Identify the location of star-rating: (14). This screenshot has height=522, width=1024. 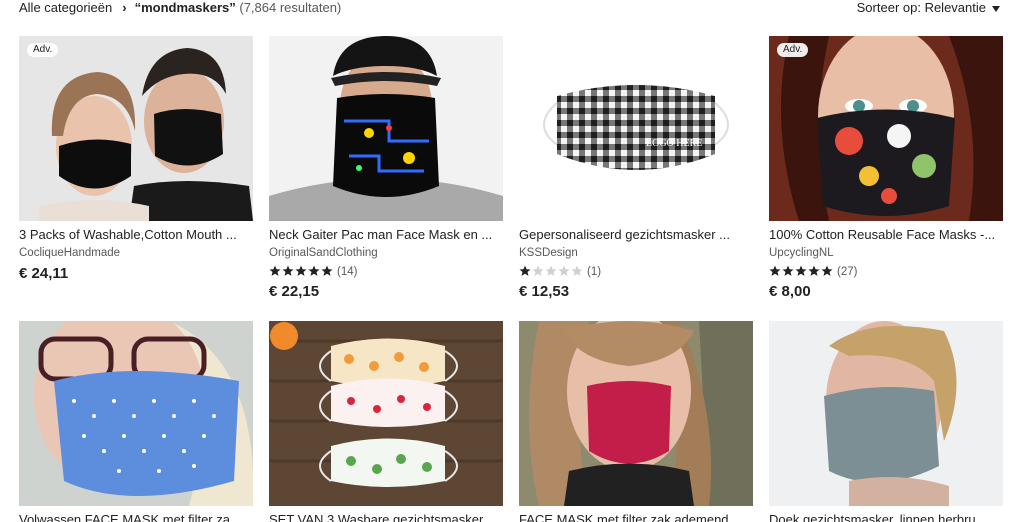
(313, 272).